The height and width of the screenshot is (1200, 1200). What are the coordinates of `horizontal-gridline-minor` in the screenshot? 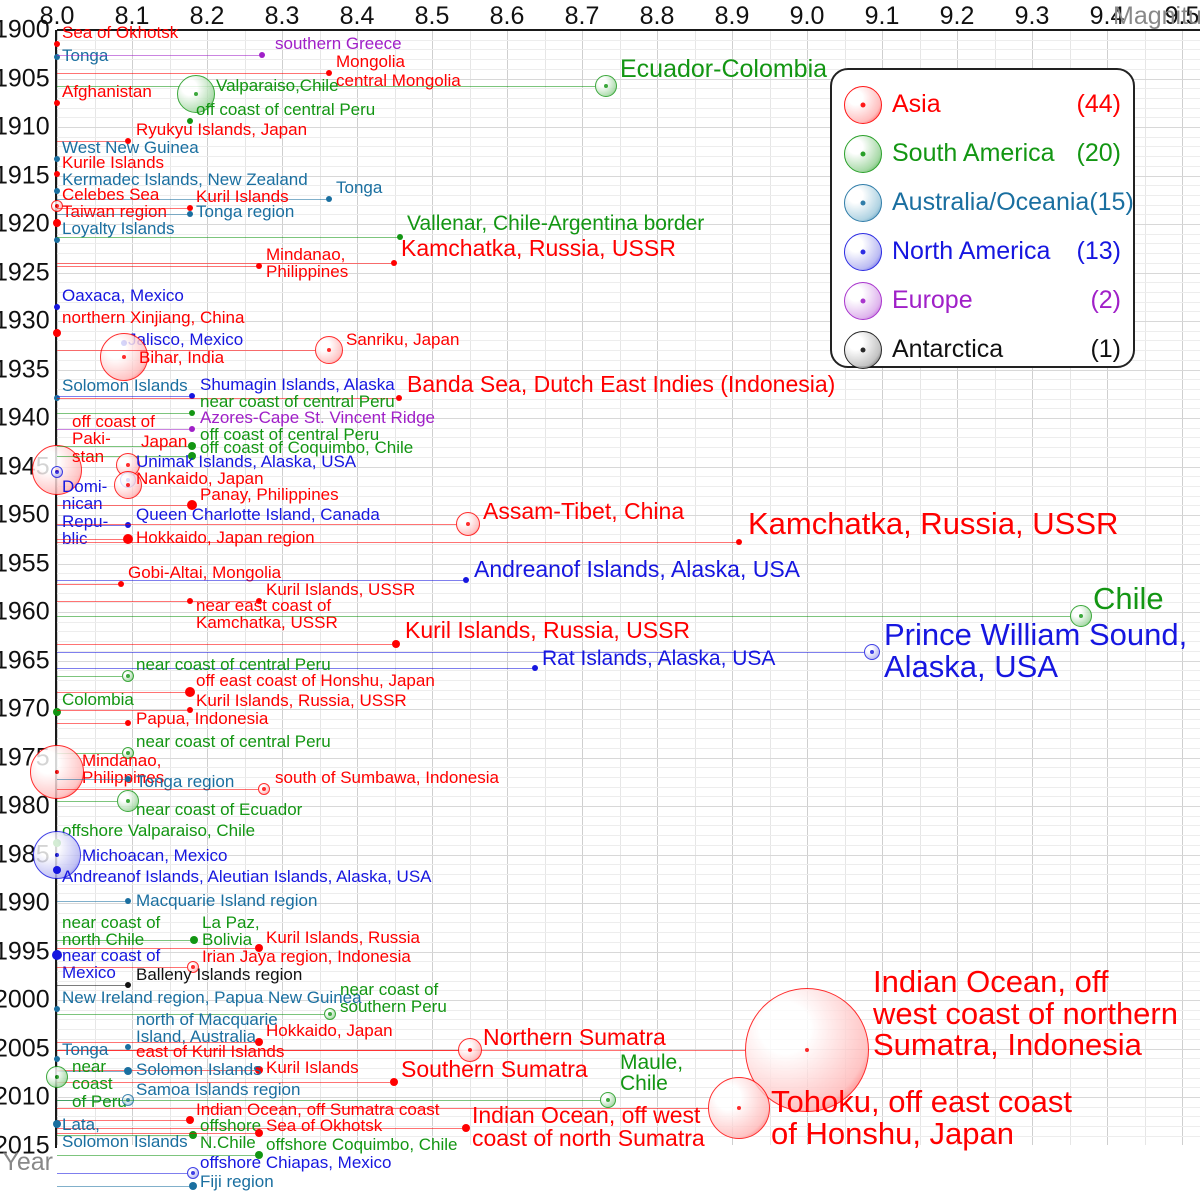 It's located at (628, 768).